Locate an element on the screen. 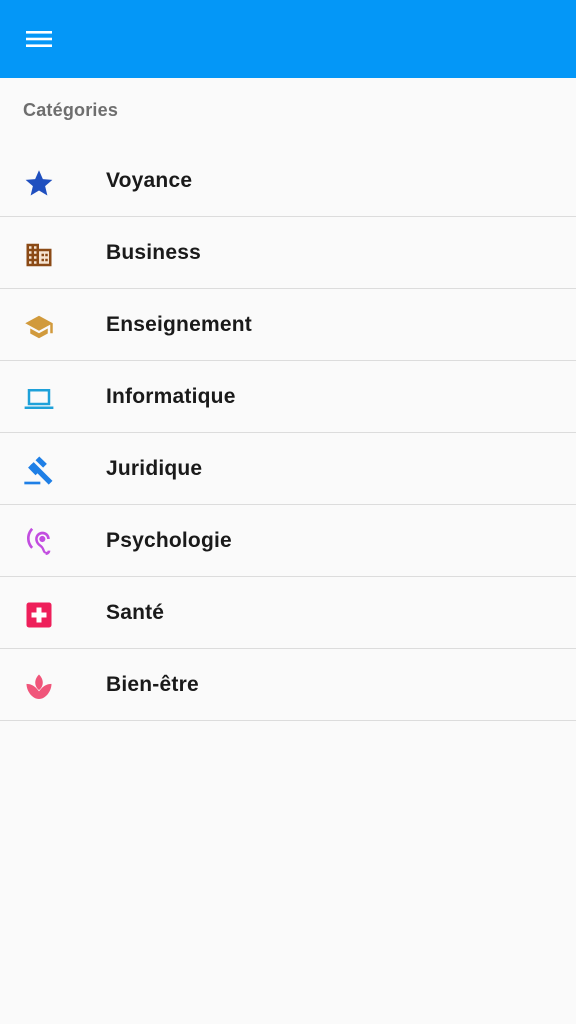  category-item-bien-etre: Bien-être is located at coordinates (288, 685).